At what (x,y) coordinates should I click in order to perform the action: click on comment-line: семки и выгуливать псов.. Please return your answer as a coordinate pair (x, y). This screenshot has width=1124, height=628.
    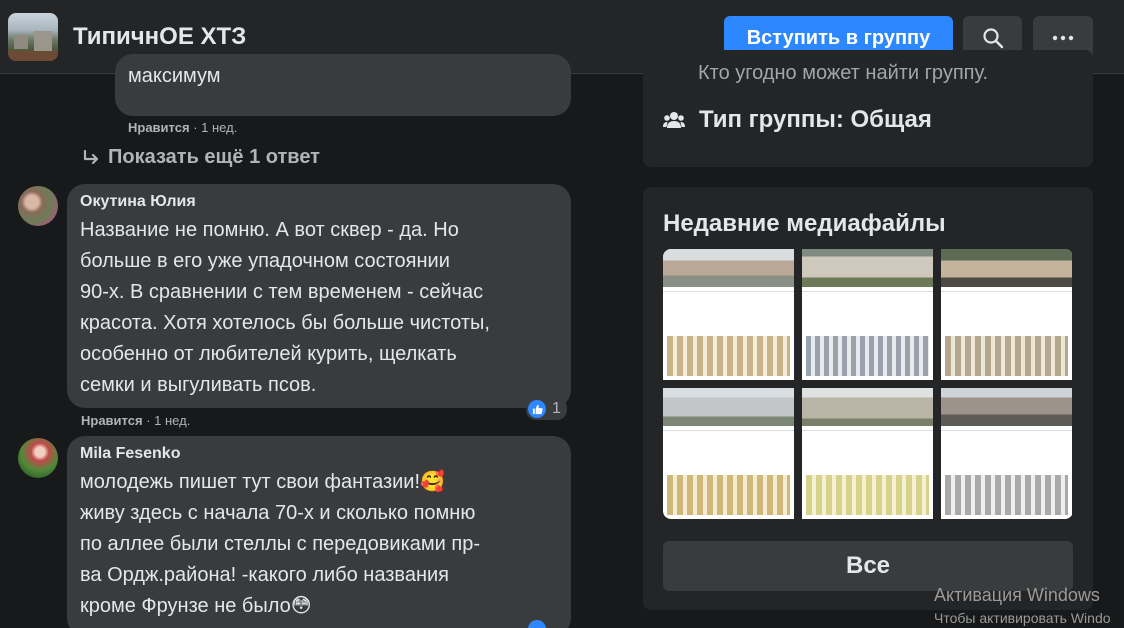
    Looking at the image, I should click on (198, 385).